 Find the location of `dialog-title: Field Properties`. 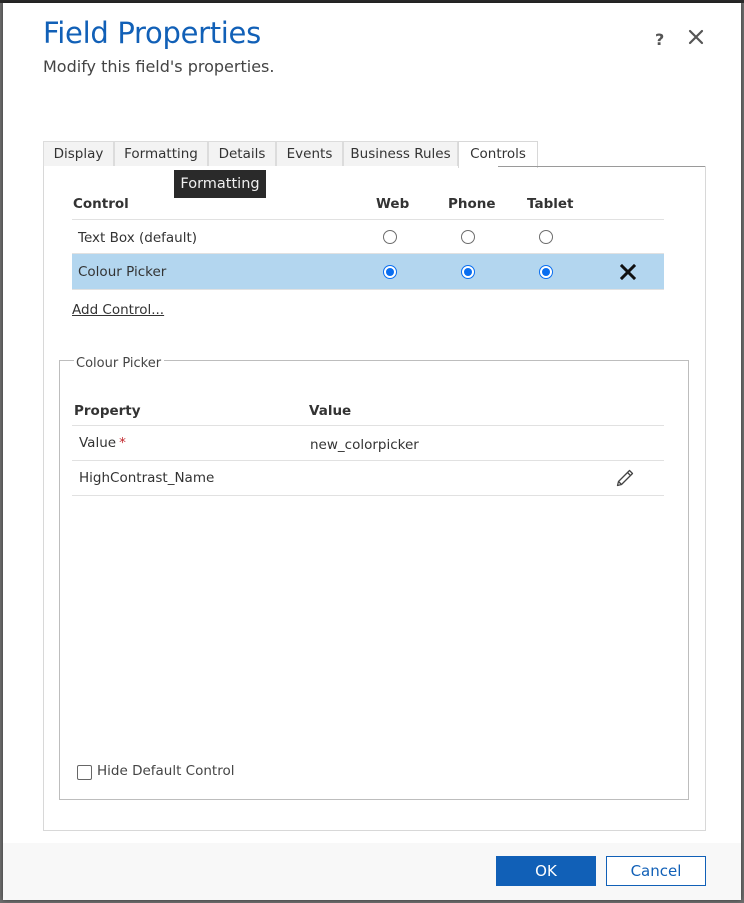

dialog-title: Field Properties is located at coordinates (152, 33).